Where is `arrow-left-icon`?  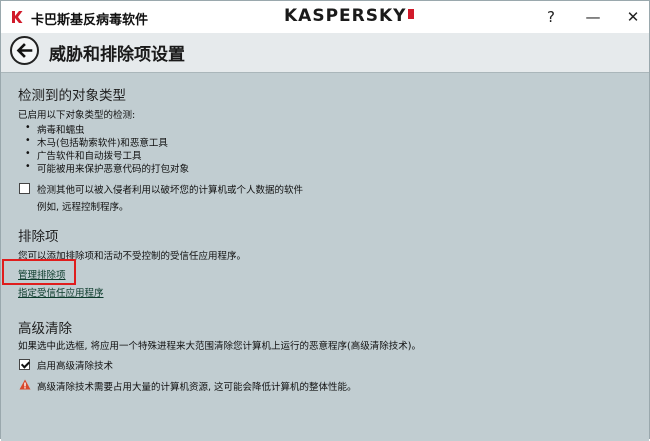 arrow-left-icon is located at coordinates (24, 50).